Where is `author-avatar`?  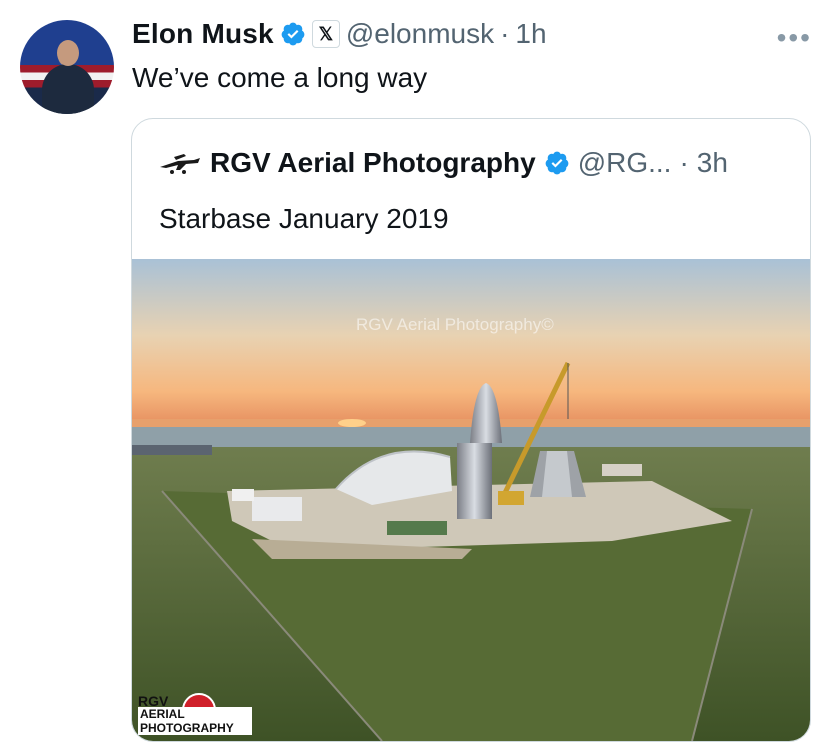
author-avatar is located at coordinates (67, 67).